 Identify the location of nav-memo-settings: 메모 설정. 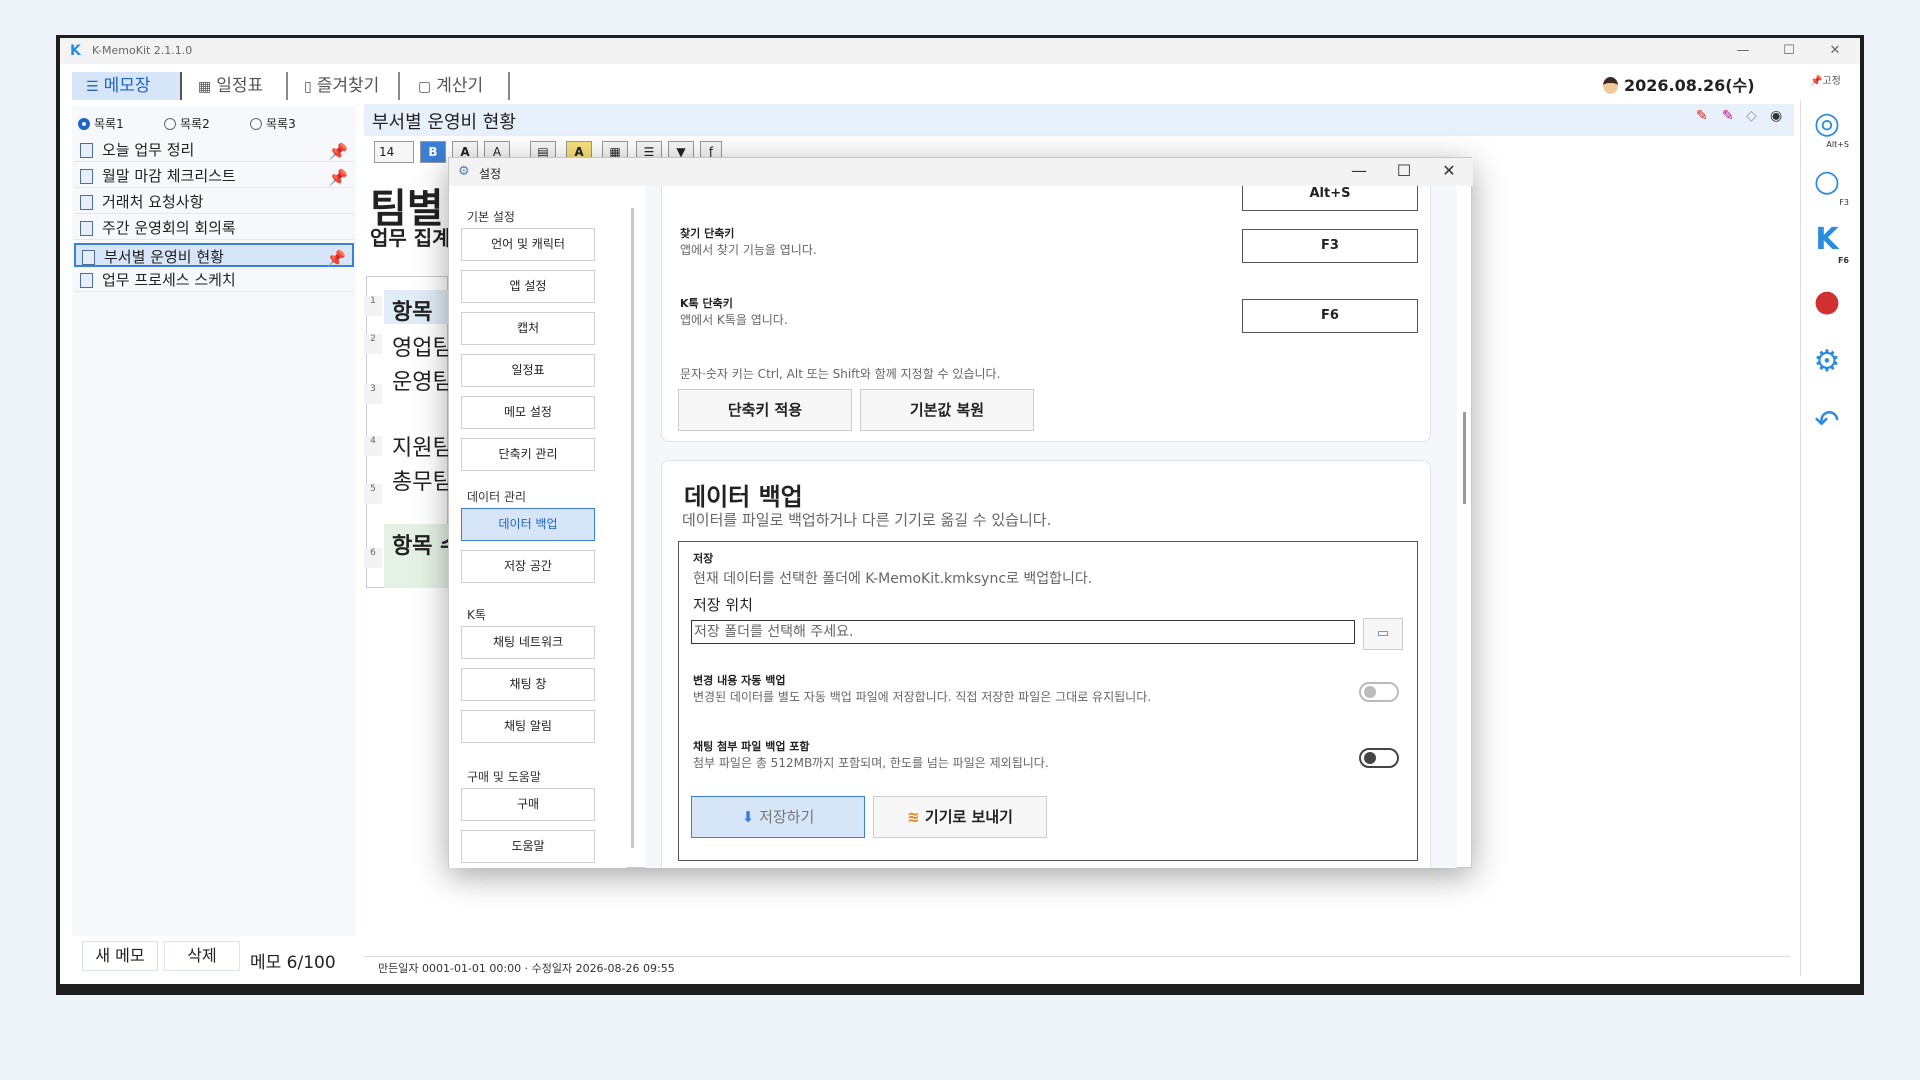
(528, 412).